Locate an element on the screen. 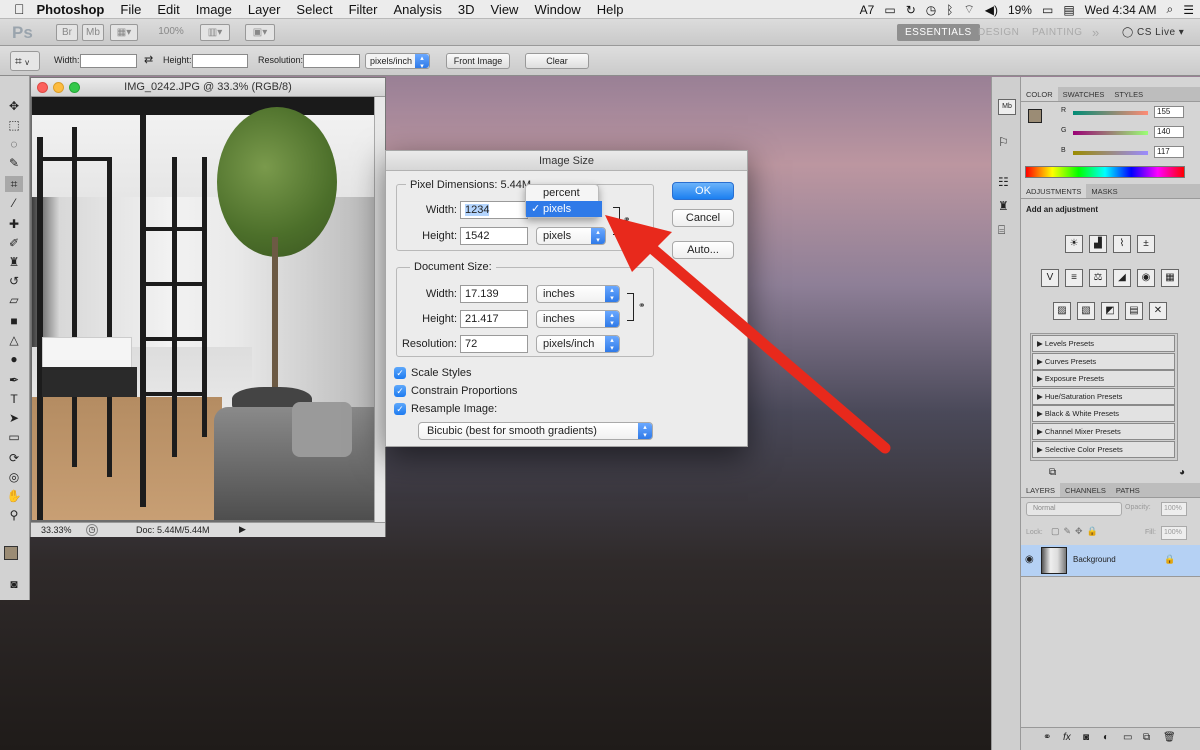  status-info-icon: ◷ is located at coordinates (92, 530).